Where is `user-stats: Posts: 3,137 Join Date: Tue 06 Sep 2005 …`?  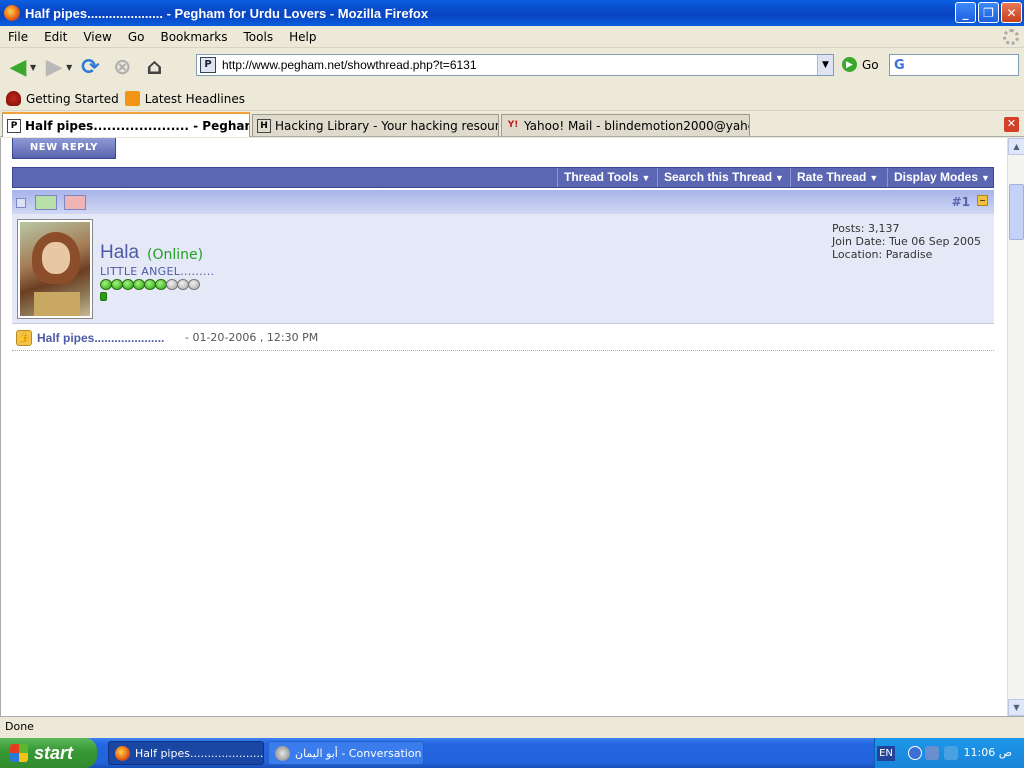
user-stats: Posts: 3,137 Join Date: Tue 06 Sep 2005 … is located at coordinates (906, 241).